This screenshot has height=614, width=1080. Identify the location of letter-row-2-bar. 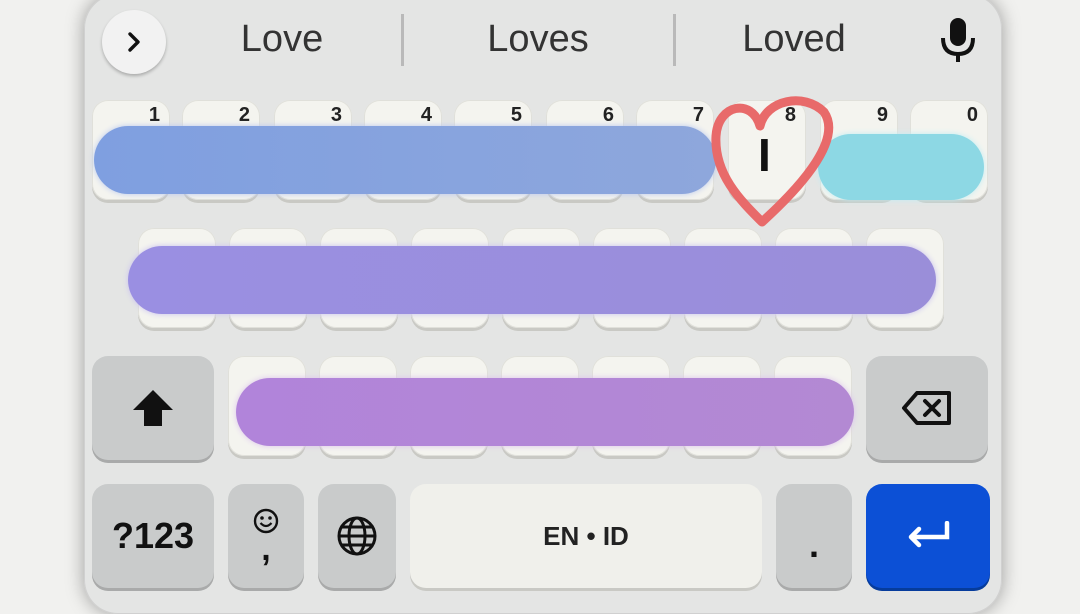
(532, 280).